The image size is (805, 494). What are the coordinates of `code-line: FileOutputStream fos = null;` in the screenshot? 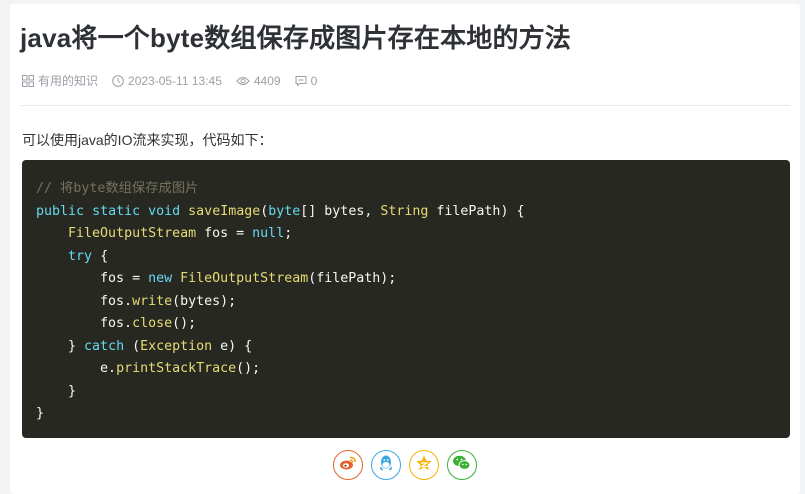 It's located at (406, 234).